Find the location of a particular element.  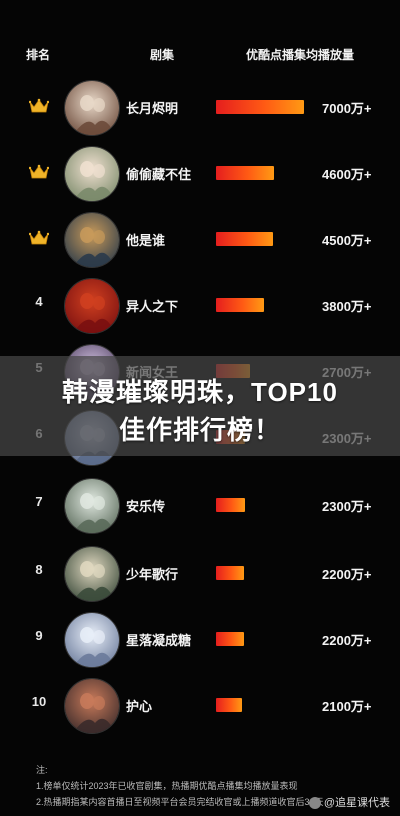

banner-title-line-1: 韩漫璀璨明珠，TOP10 is located at coordinates (200, 392).